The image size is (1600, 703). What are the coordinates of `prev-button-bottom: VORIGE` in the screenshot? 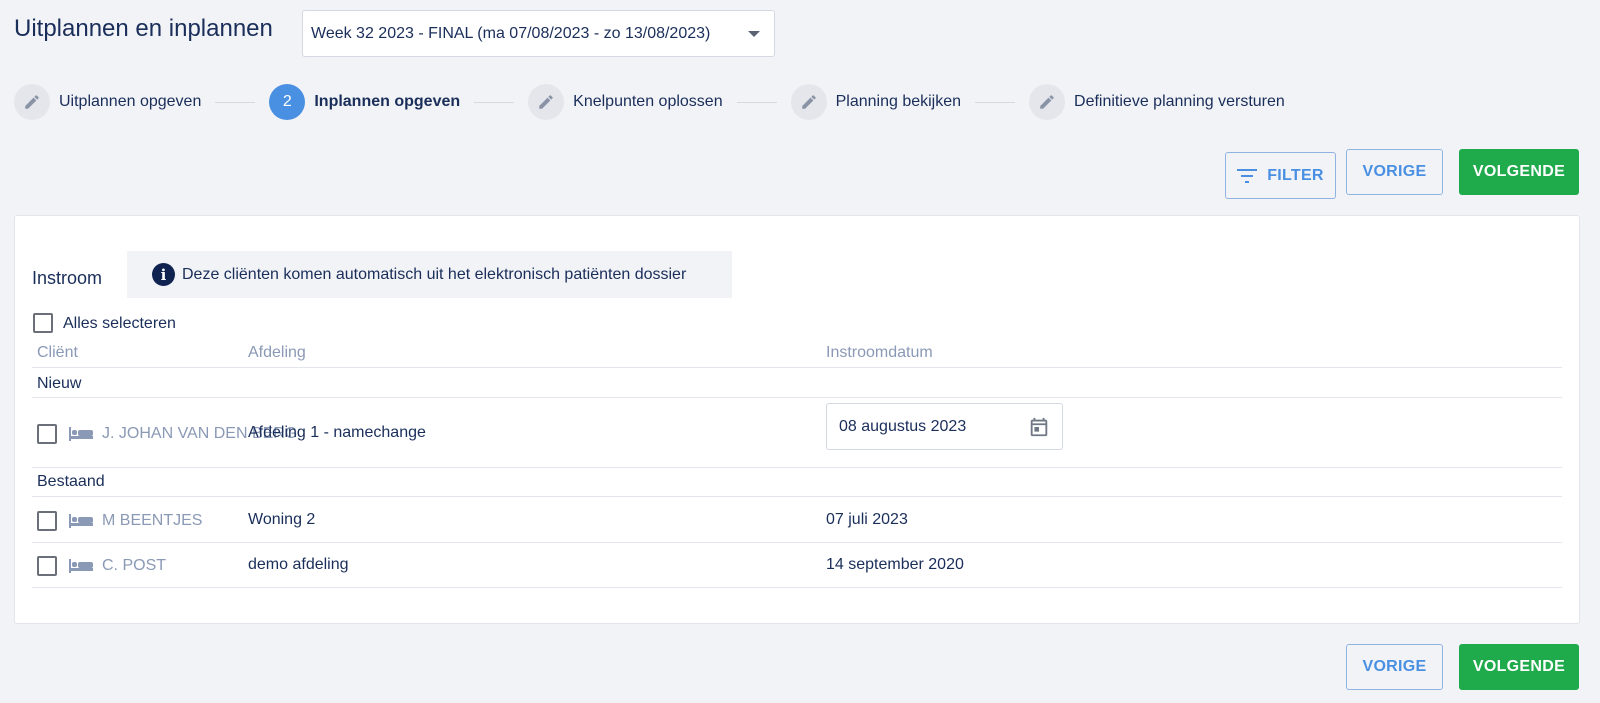 It's located at (1394, 667).